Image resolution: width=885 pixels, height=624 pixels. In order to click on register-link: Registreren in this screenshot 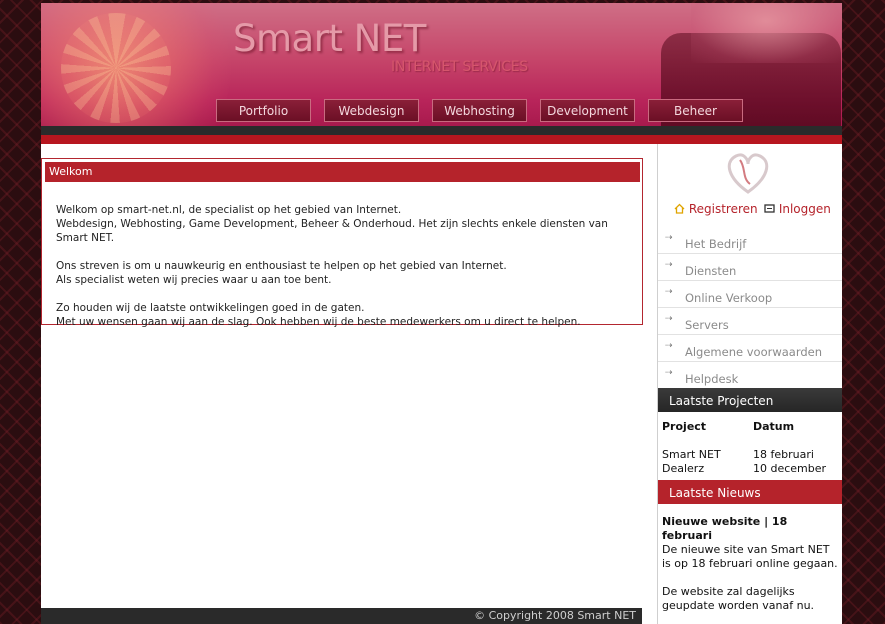, I will do `click(716, 209)`.